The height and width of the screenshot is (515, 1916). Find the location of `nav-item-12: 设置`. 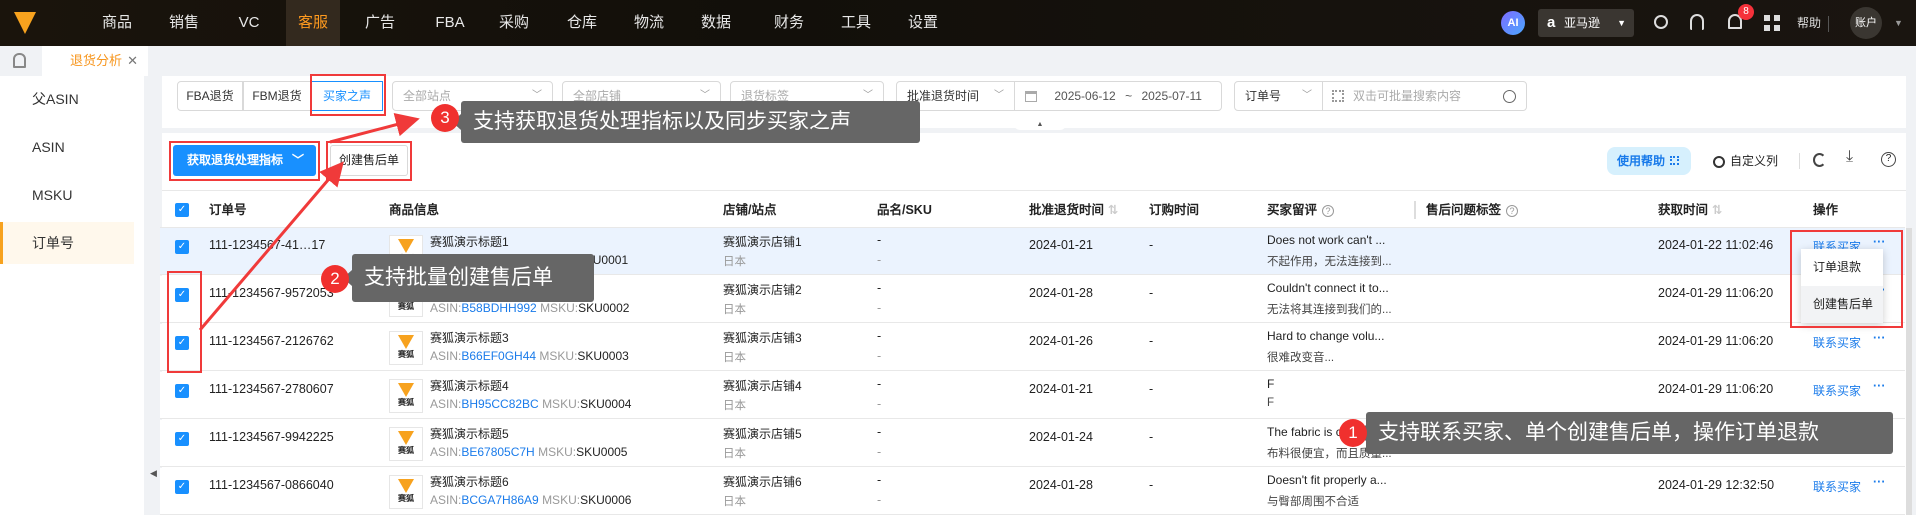

nav-item-12: 设置 is located at coordinates (923, 23).